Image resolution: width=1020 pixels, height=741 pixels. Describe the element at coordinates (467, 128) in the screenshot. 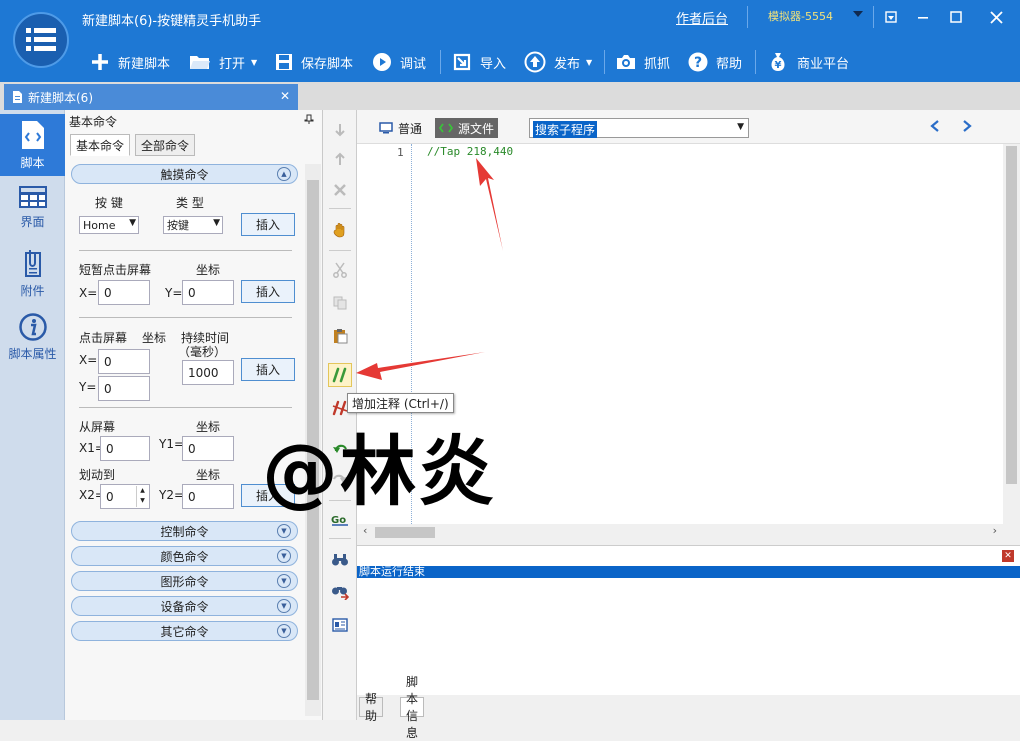

I see `source-mode-button: 源文件` at that location.